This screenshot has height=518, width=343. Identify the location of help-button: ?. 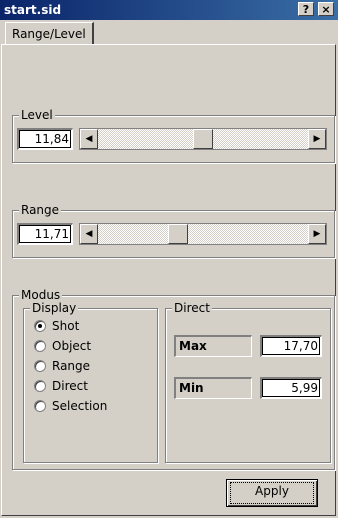
(306, 9).